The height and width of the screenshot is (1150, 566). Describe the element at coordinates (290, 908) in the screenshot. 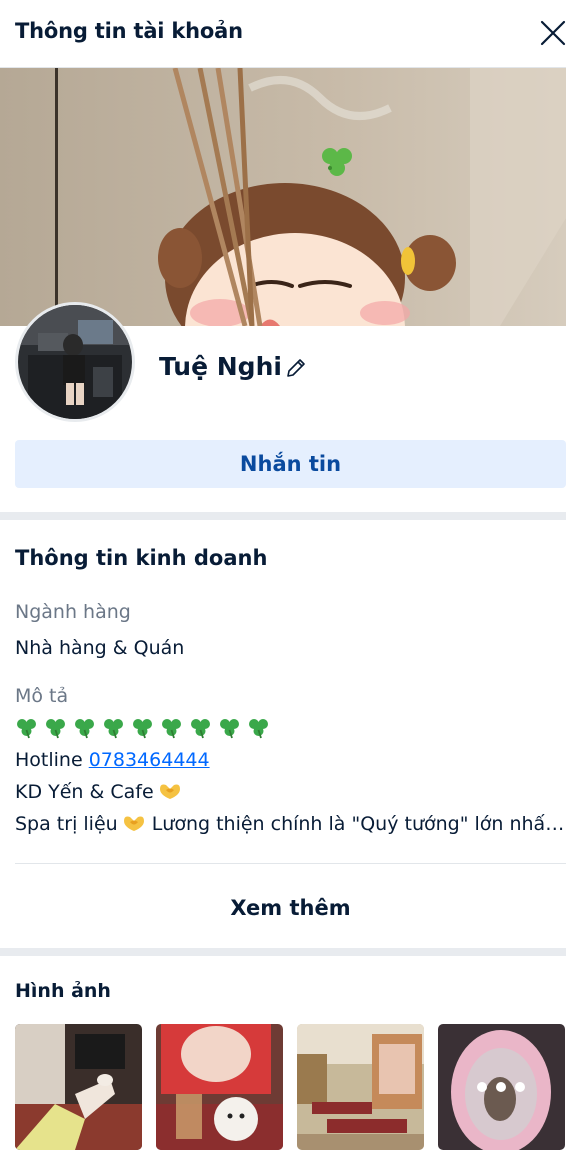

I see `see-more-button: Xem thêm` at that location.